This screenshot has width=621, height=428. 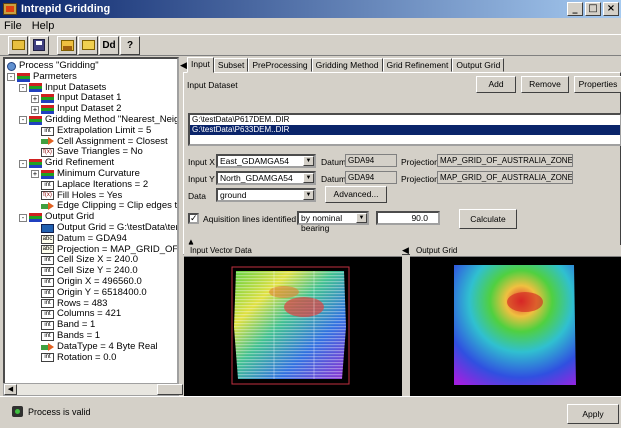 I want to click on tree-node: abc Datum = GDA94, so click(x=92, y=238).